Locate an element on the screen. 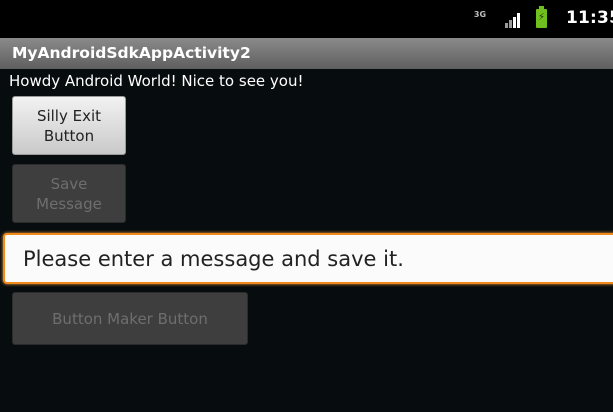 The width and height of the screenshot is (613, 412). save-message-button: Save Message is located at coordinates (69, 193).